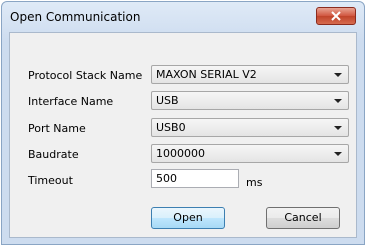 This screenshot has width=366, height=246. I want to click on protocol-stack-select: MAXON SERIAL V2, so click(250, 74).